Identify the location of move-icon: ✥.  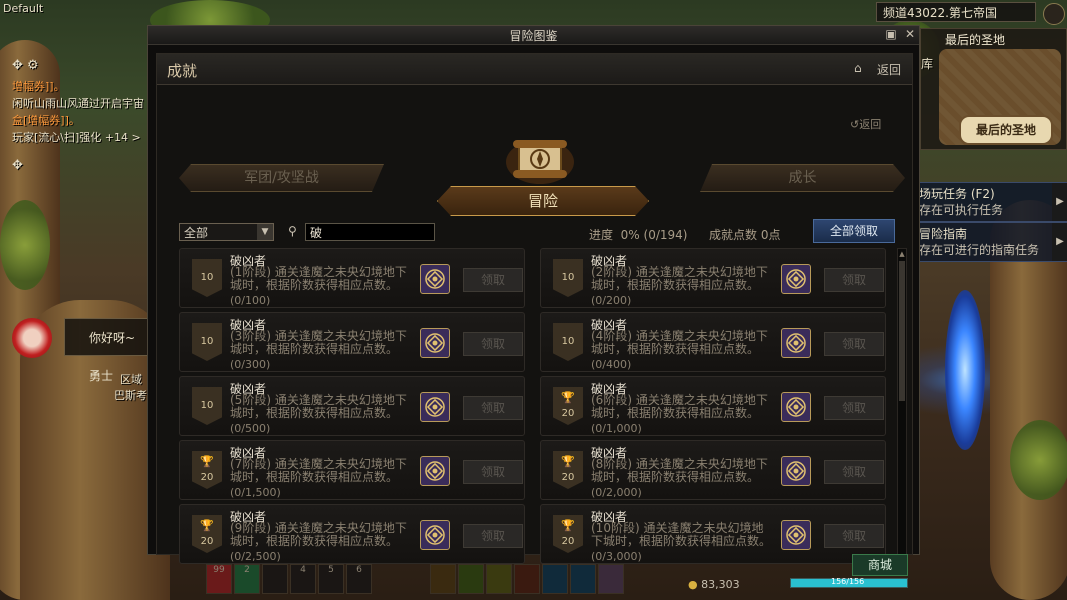
(17, 165).